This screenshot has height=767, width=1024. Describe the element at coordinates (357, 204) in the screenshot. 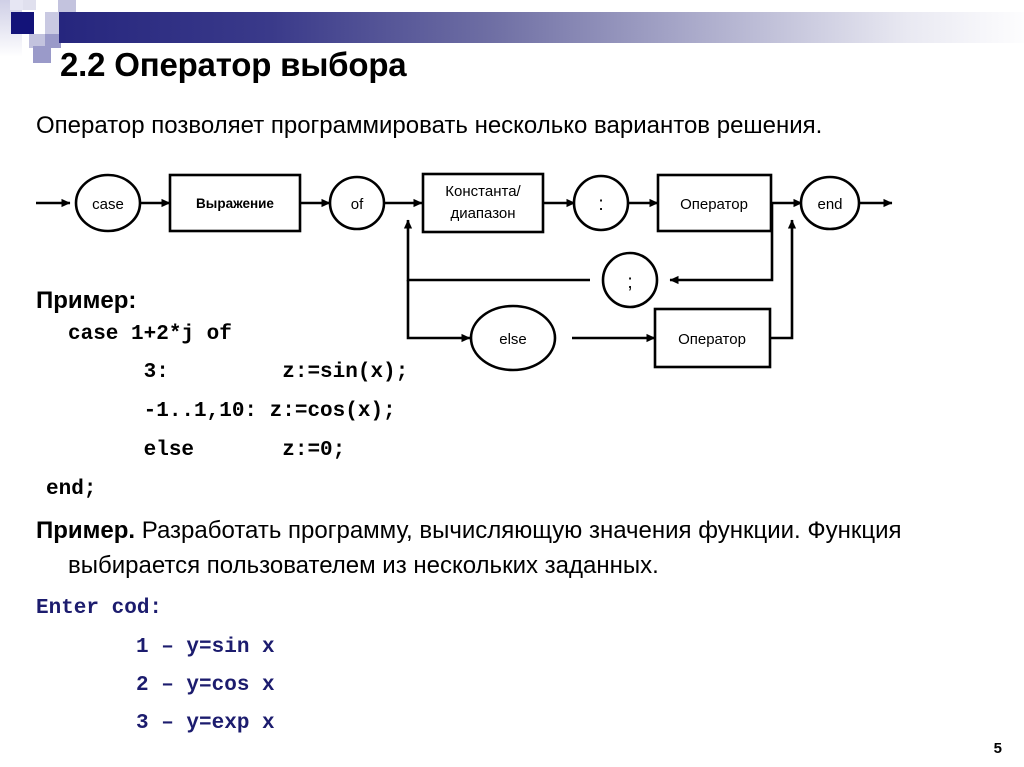

I see `node-of-label: of` at that location.